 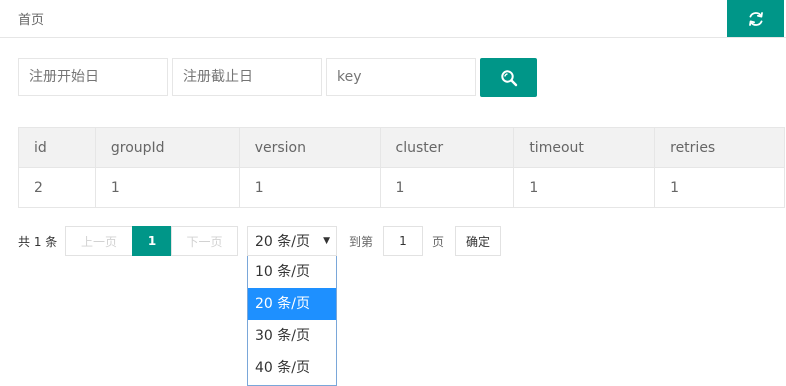 I want to click on cell-groupid: 1, so click(x=167, y=187).